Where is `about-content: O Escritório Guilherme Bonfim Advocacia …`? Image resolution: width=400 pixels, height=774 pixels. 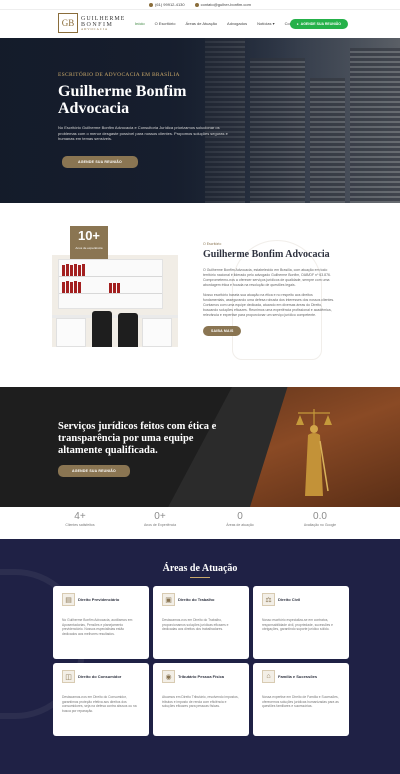 about-content: O Escritório Guilherme Bonfim Advocacia … is located at coordinates (269, 289).